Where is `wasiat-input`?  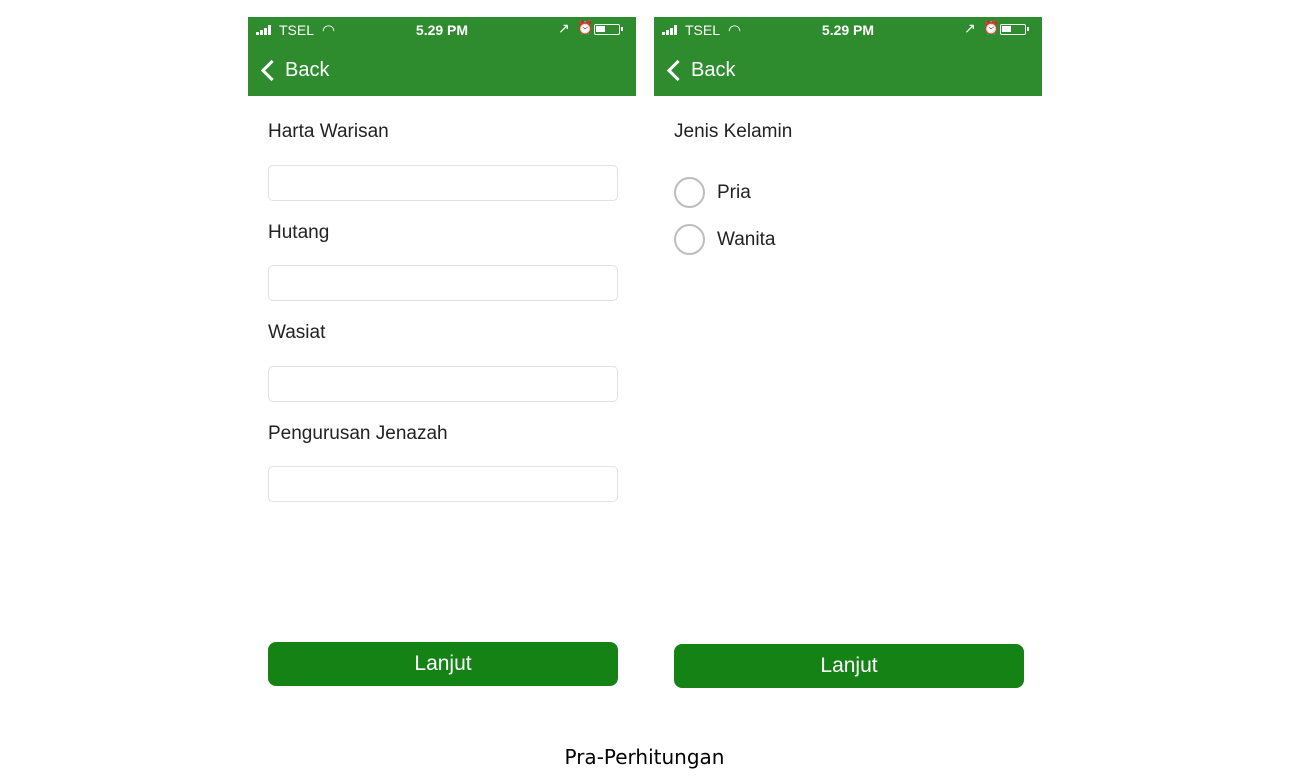
wasiat-input is located at coordinates (443, 384).